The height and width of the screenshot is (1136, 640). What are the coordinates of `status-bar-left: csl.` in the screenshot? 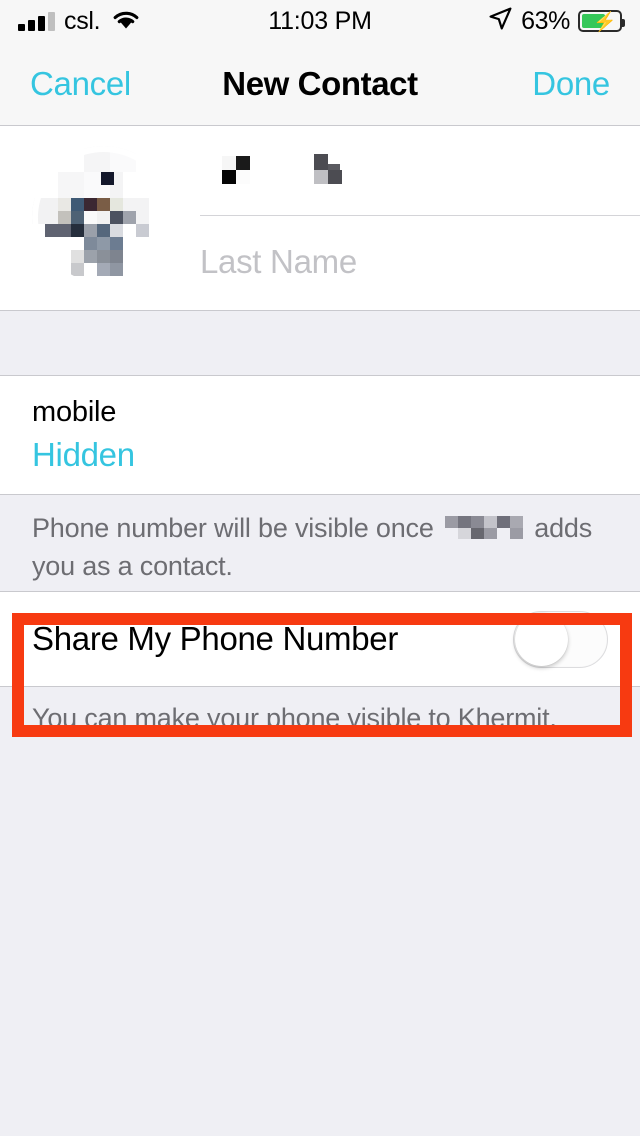 It's located at (79, 21).